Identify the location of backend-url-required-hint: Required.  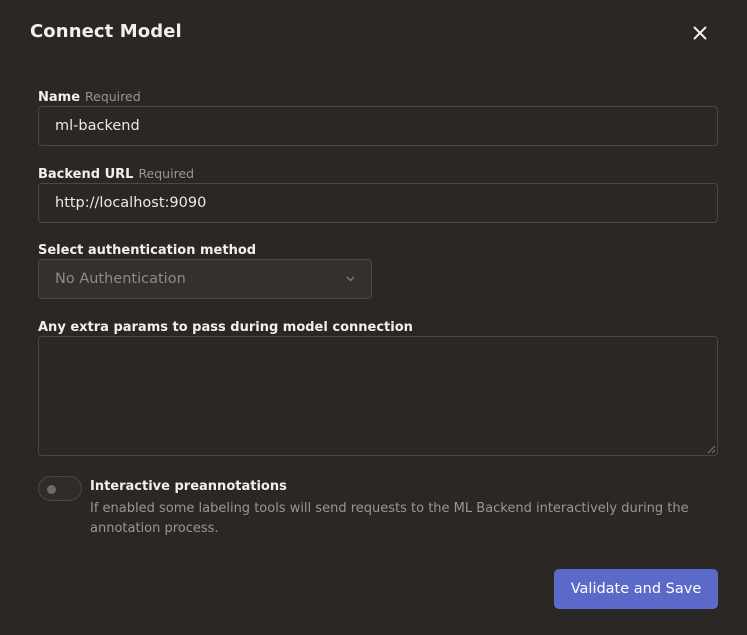
(166, 173).